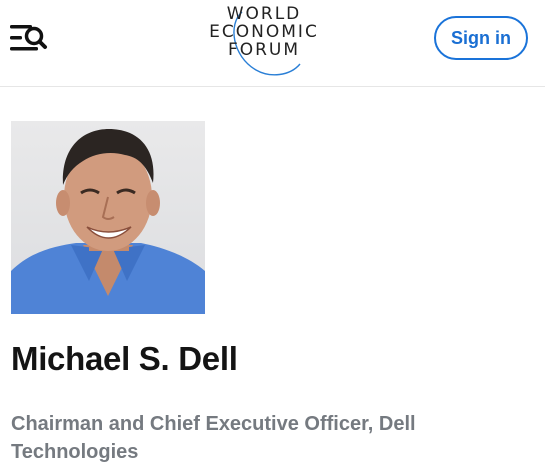 Image resolution: width=545 pixels, height=476 pixels. I want to click on profile-name: Michael S. Dell, so click(124, 358).